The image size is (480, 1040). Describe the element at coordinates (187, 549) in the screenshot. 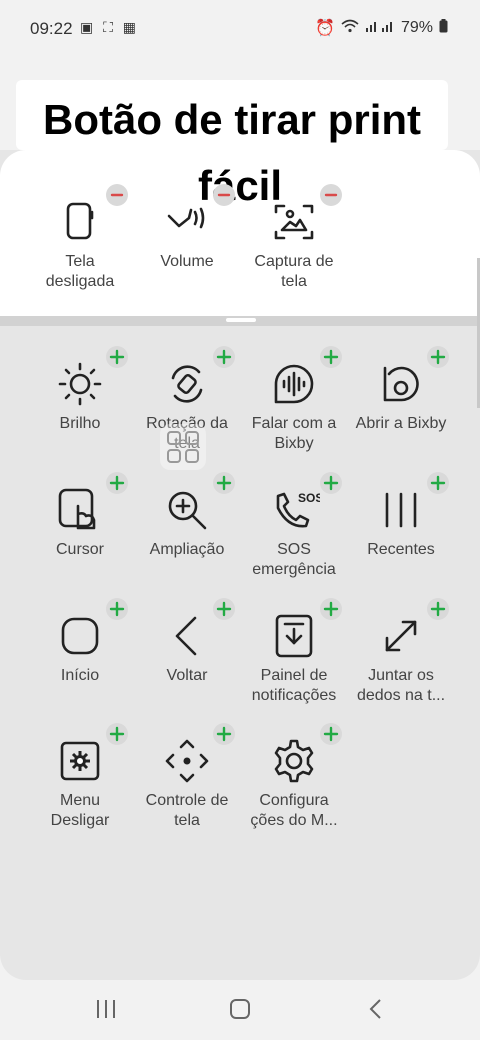

I see `button-label: Ampliação` at that location.